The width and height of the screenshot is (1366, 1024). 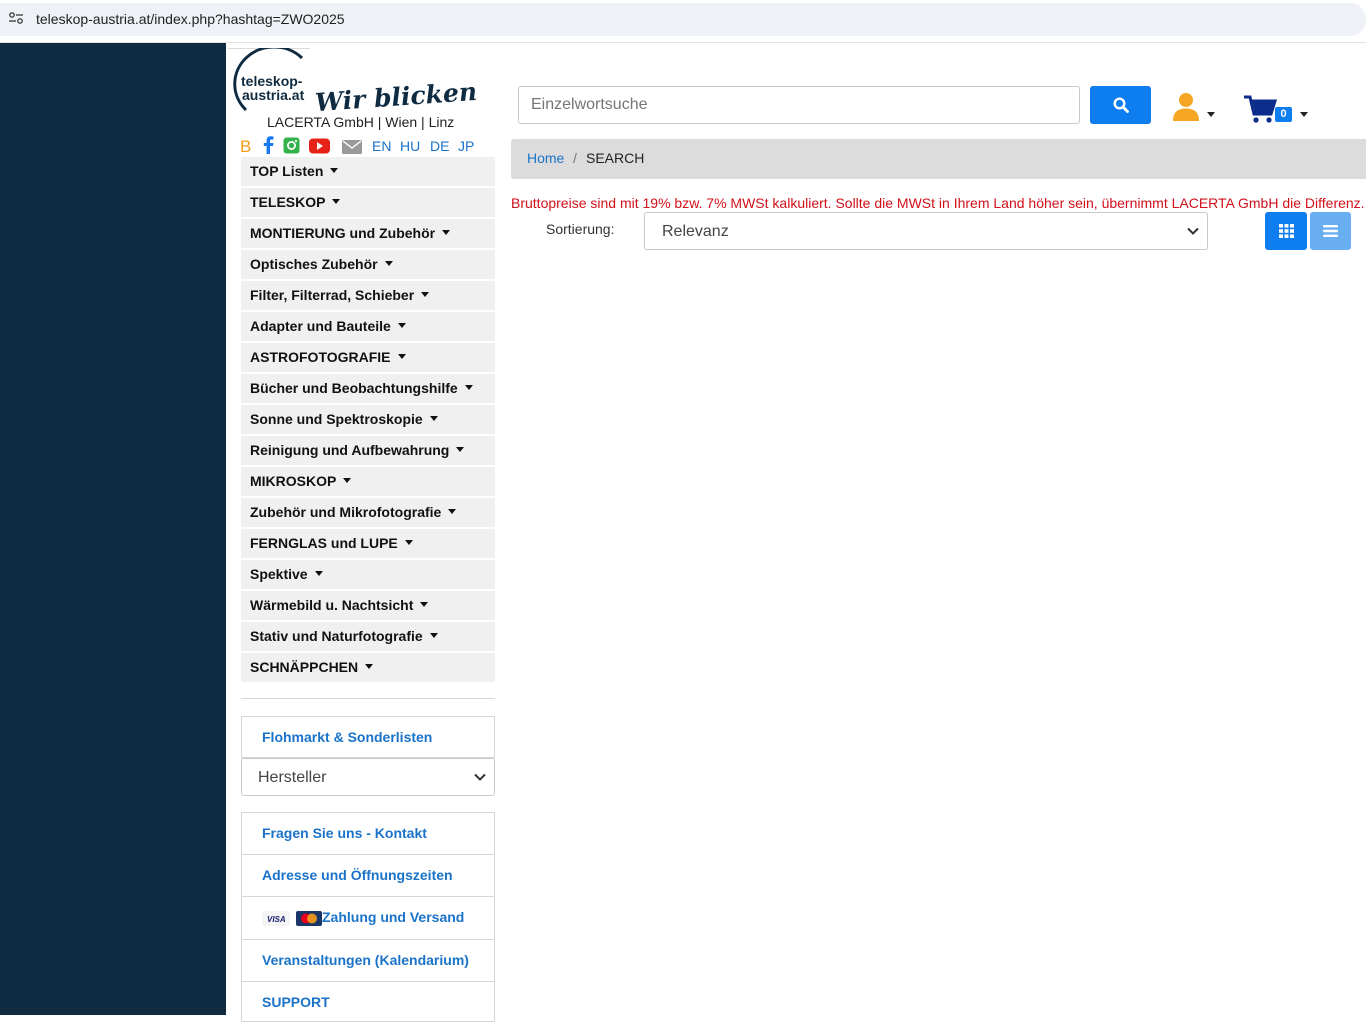 I want to click on search-input, so click(x=799, y=105).